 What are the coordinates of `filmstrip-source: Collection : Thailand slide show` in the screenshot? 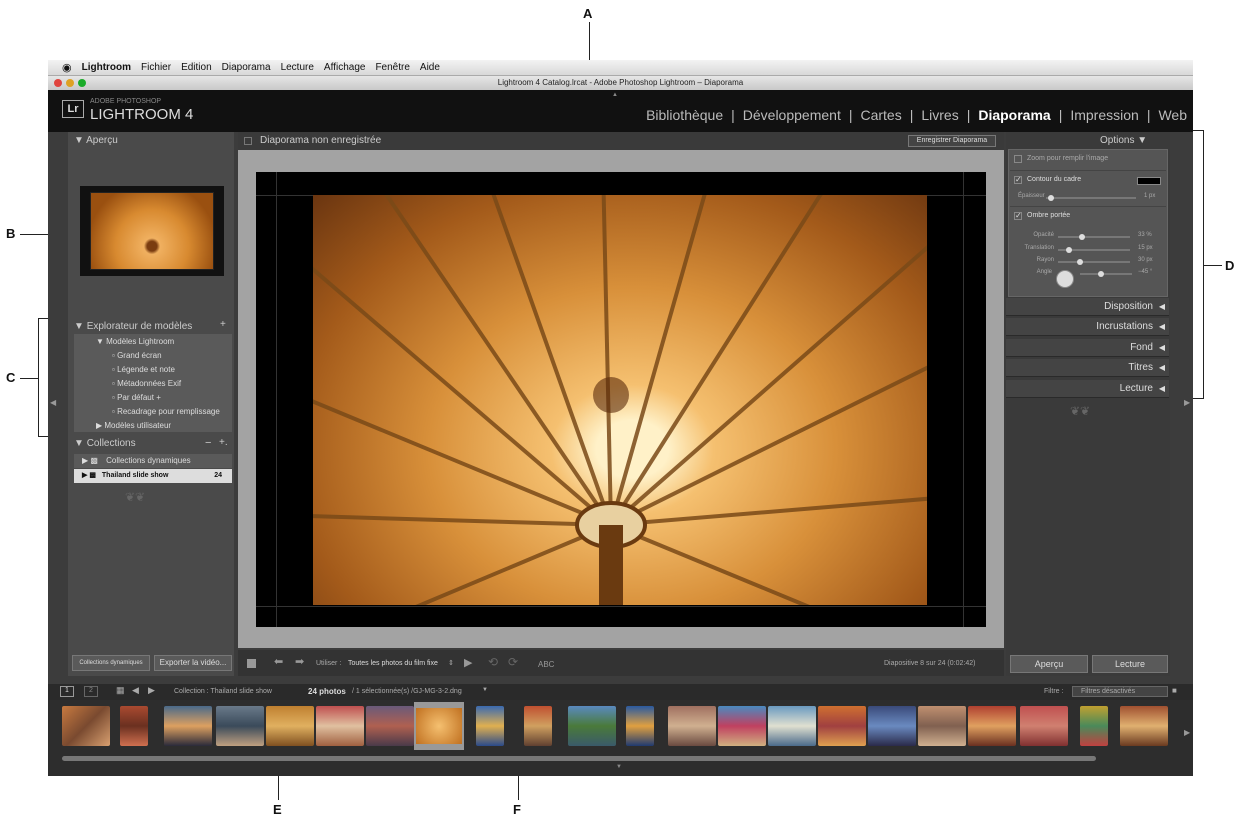 It's located at (223, 691).